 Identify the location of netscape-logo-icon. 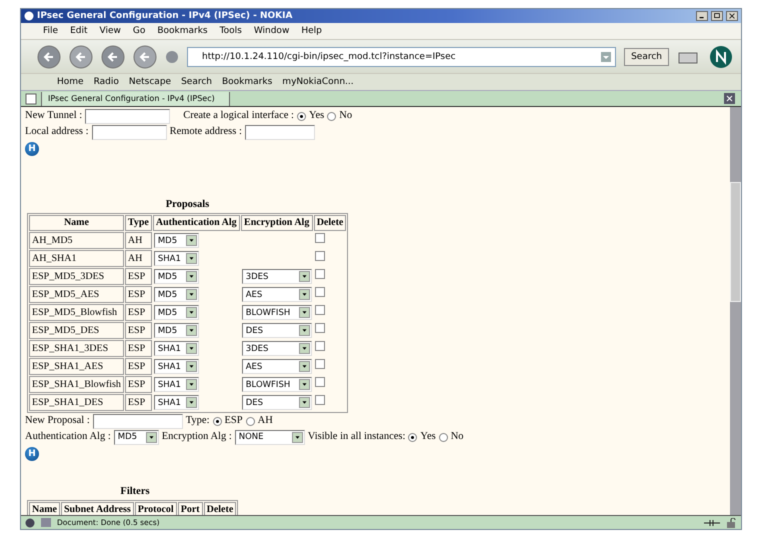
(721, 56).